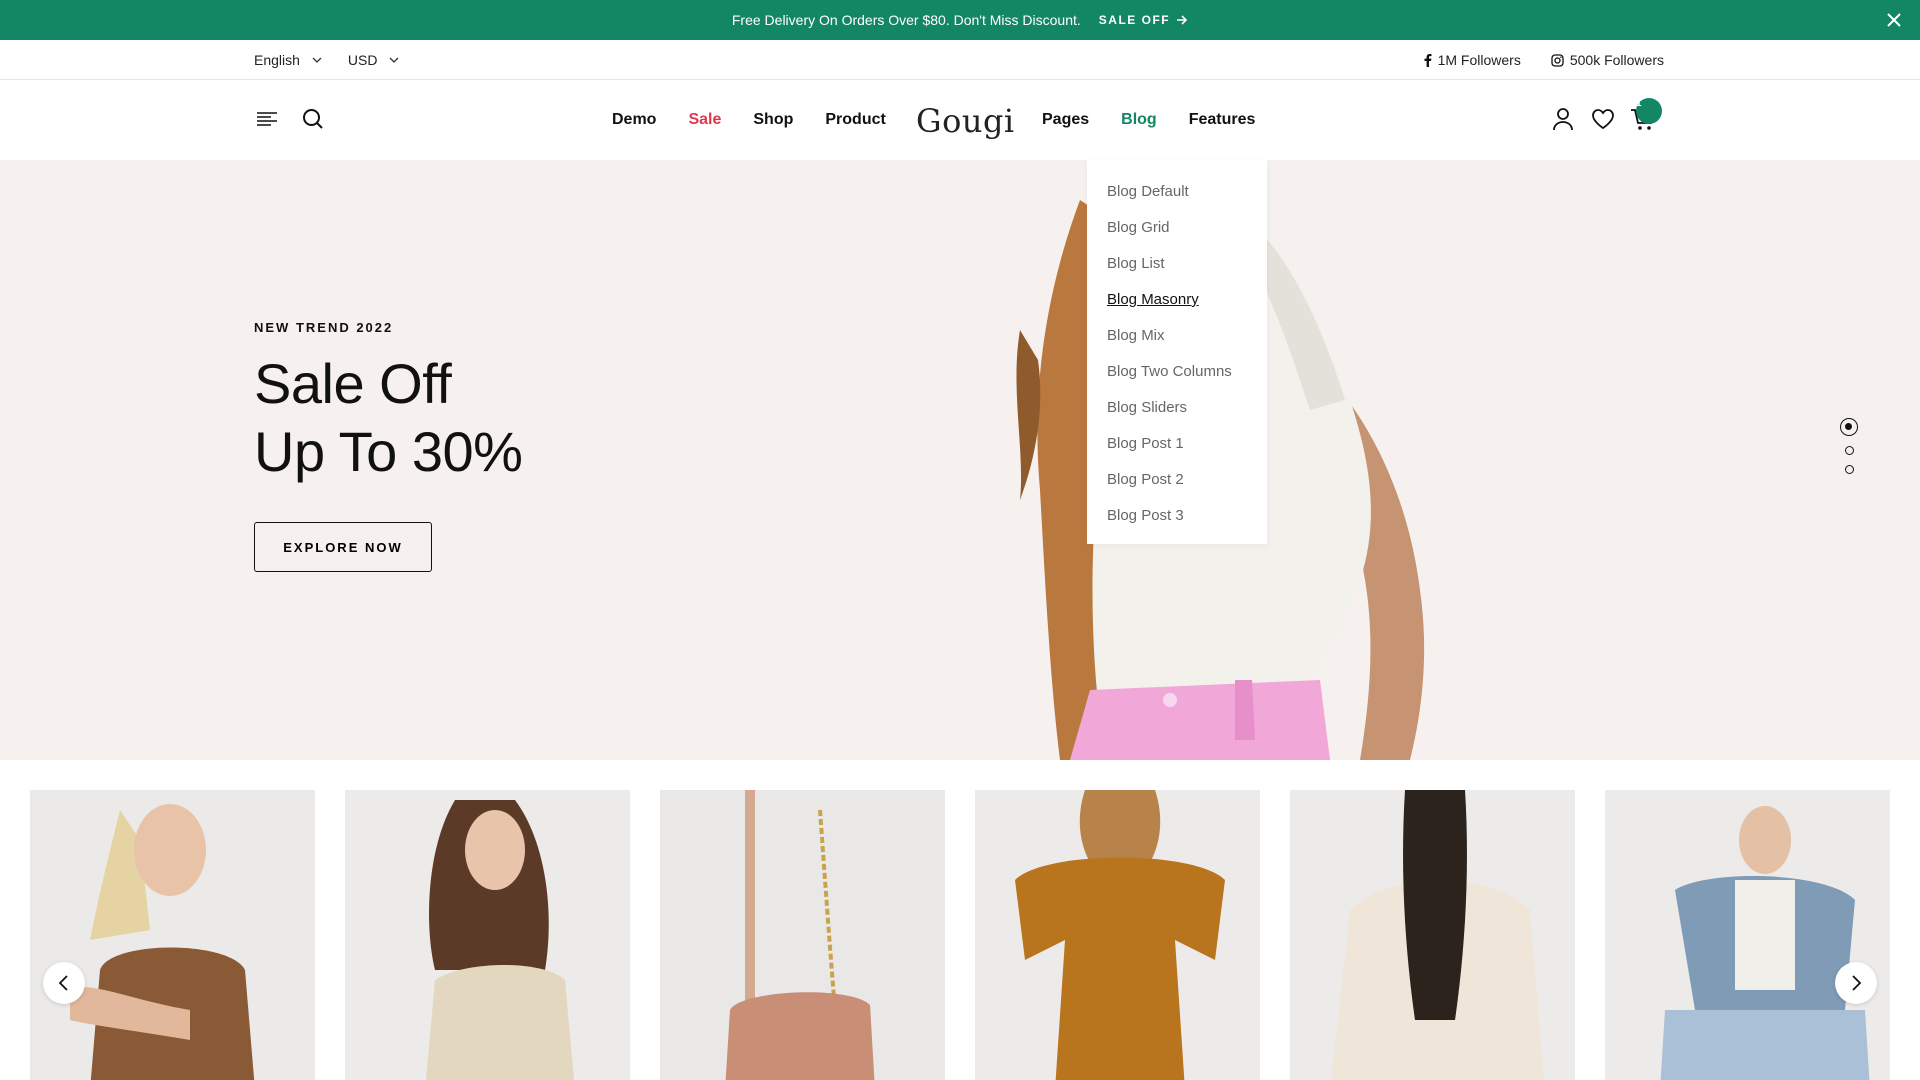 The image size is (1920, 1080). I want to click on facebook-link: 1M Followers, so click(1472, 60).